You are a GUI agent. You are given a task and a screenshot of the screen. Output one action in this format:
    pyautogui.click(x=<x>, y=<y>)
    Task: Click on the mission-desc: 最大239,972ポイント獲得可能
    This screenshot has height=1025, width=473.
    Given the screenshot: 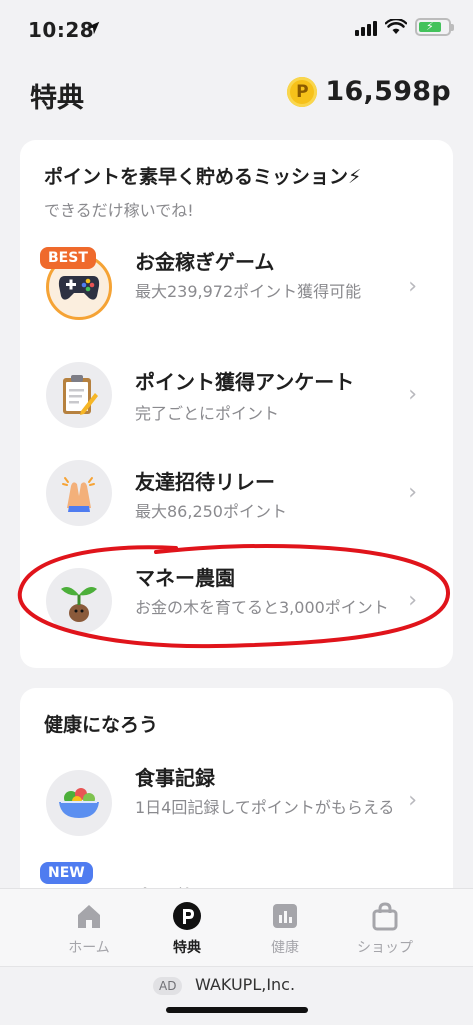 What is the action you would take?
    pyautogui.click(x=248, y=291)
    